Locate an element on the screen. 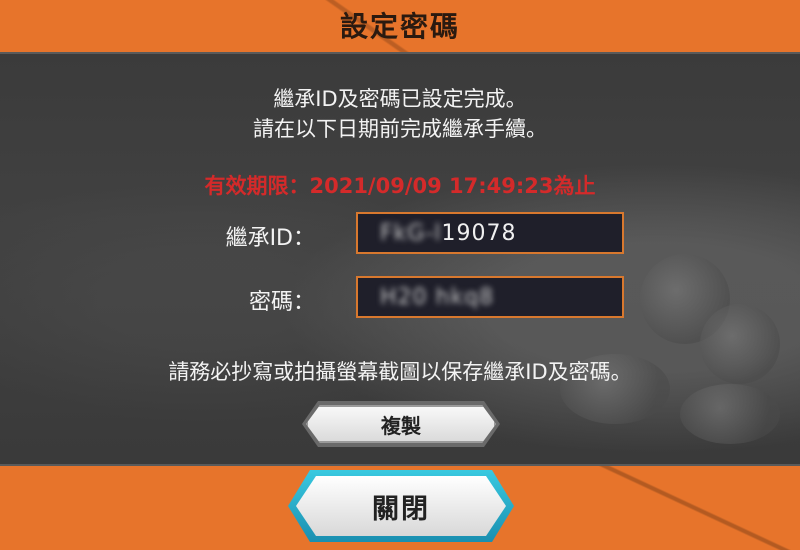 This screenshot has height=550, width=800. message-line-2: 請在以下日期前完成繼承手續。 is located at coordinates (400, 129).